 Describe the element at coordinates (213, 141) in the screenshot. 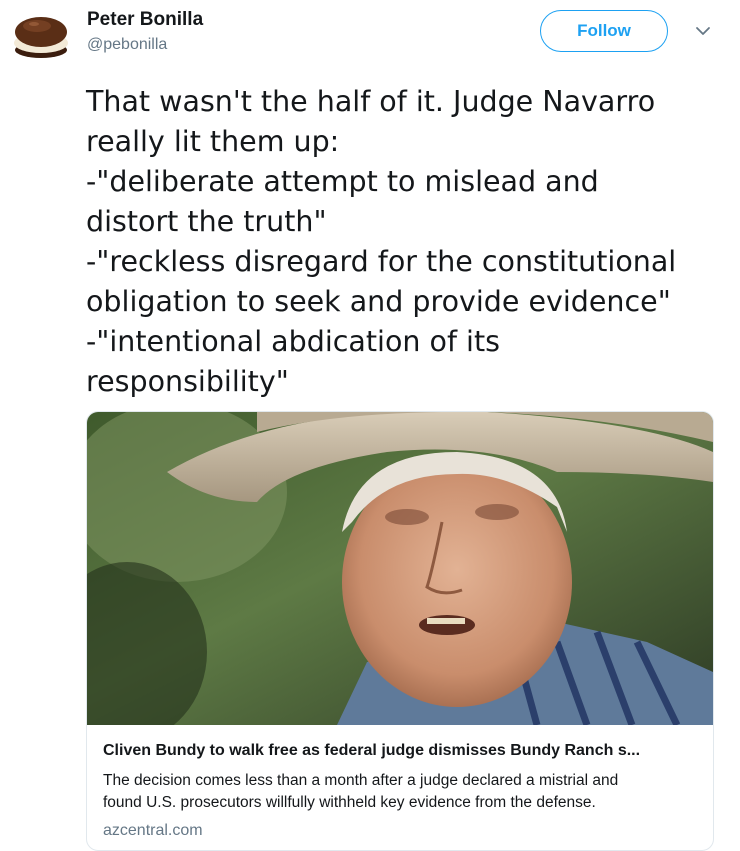

I see `tweet-text-line: really lit them up:` at that location.